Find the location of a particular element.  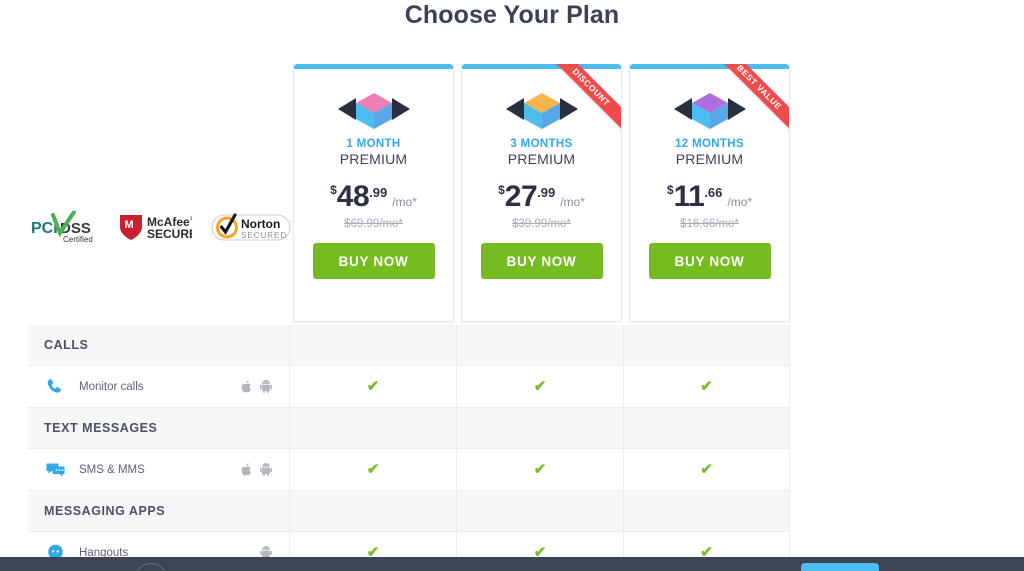

plan-price: $27.99/mo* is located at coordinates (541, 197).